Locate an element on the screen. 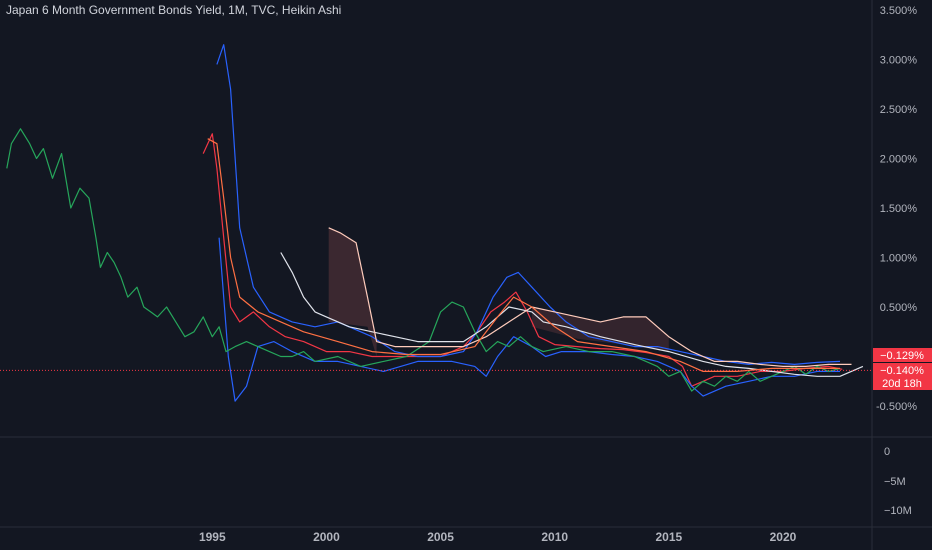 The image size is (932, 550). y-tick-label: 3.000% is located at coordinates (899, 61).